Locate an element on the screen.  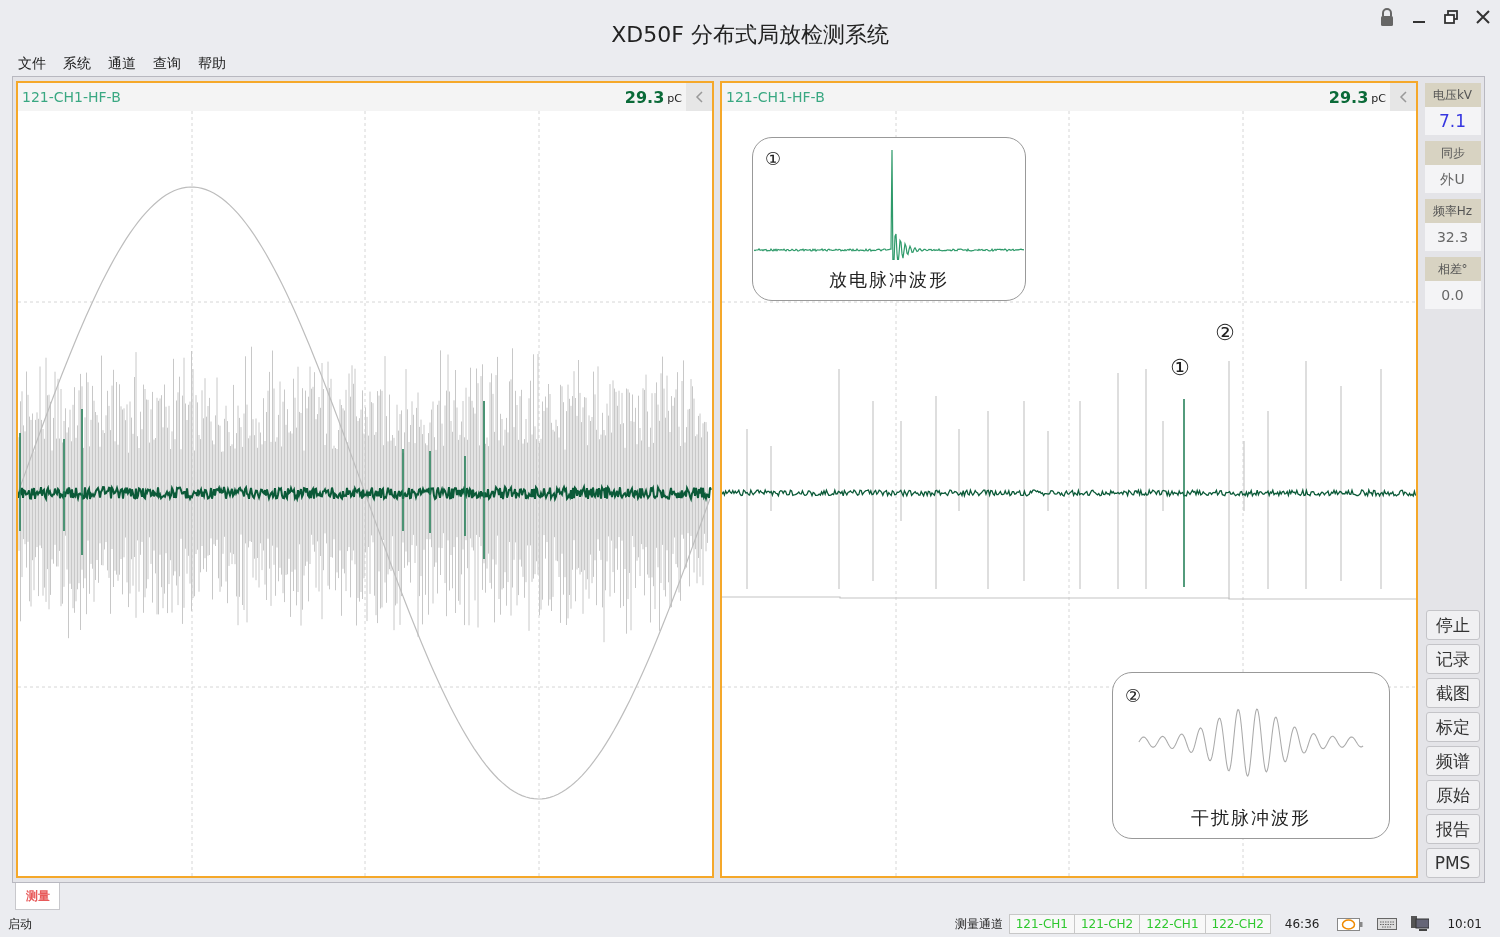
reading-label: 电压kV is located at coordinates (1452, 95).